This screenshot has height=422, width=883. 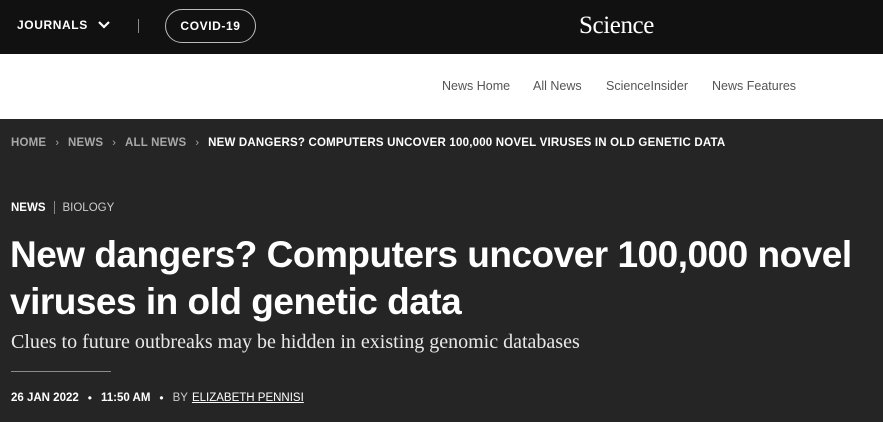 What do you see at coordinates (210, 26) in the screenshot?
I see `covid-19-button: COVID-19` at bounding box center [210, 26].